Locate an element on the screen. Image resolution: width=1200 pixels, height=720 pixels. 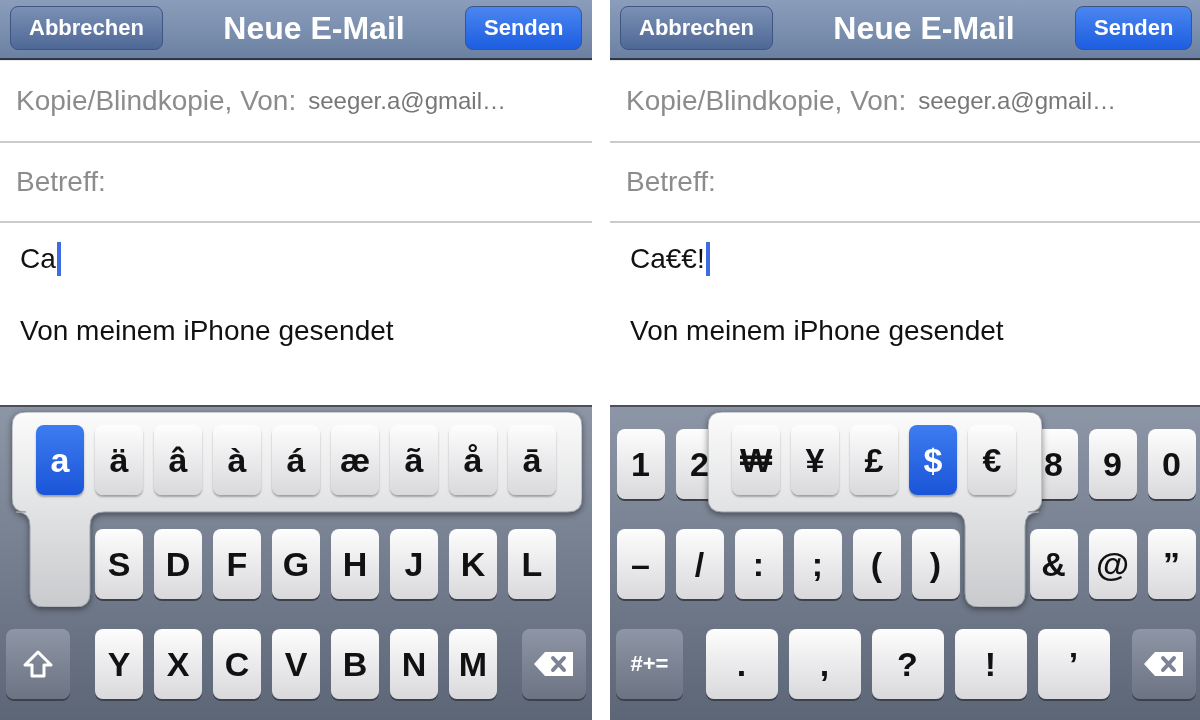
keyboard-key: L is located at coordinates (532, 564).